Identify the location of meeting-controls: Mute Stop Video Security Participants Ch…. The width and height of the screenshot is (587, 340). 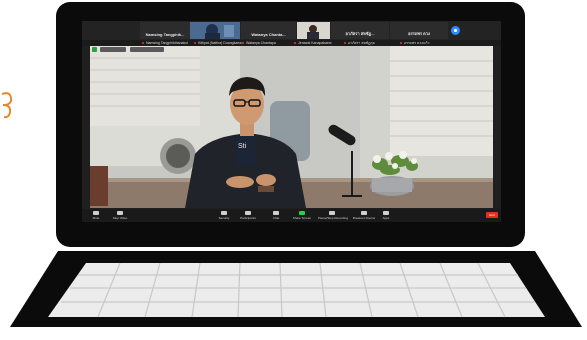
(291, 215).